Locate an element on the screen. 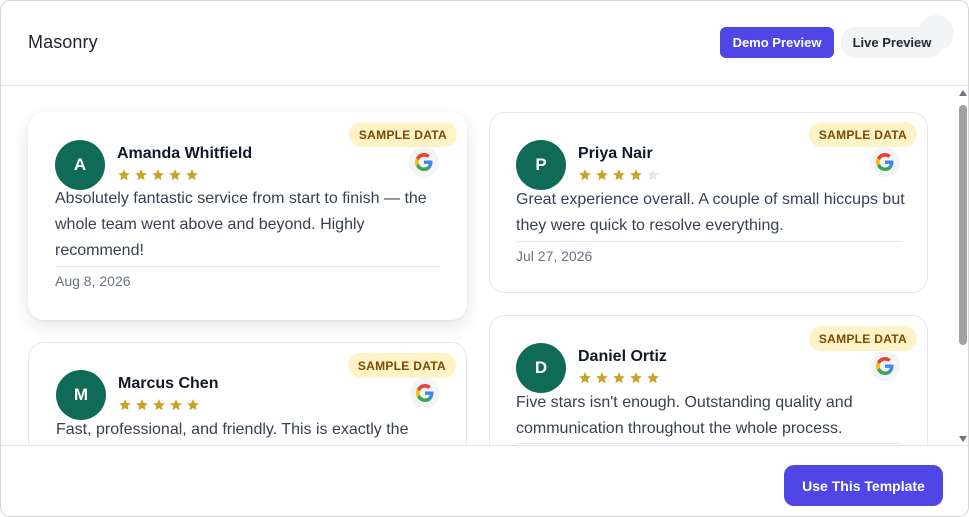  scroll-down-arrow-icon is located at coordinates (963, 439).